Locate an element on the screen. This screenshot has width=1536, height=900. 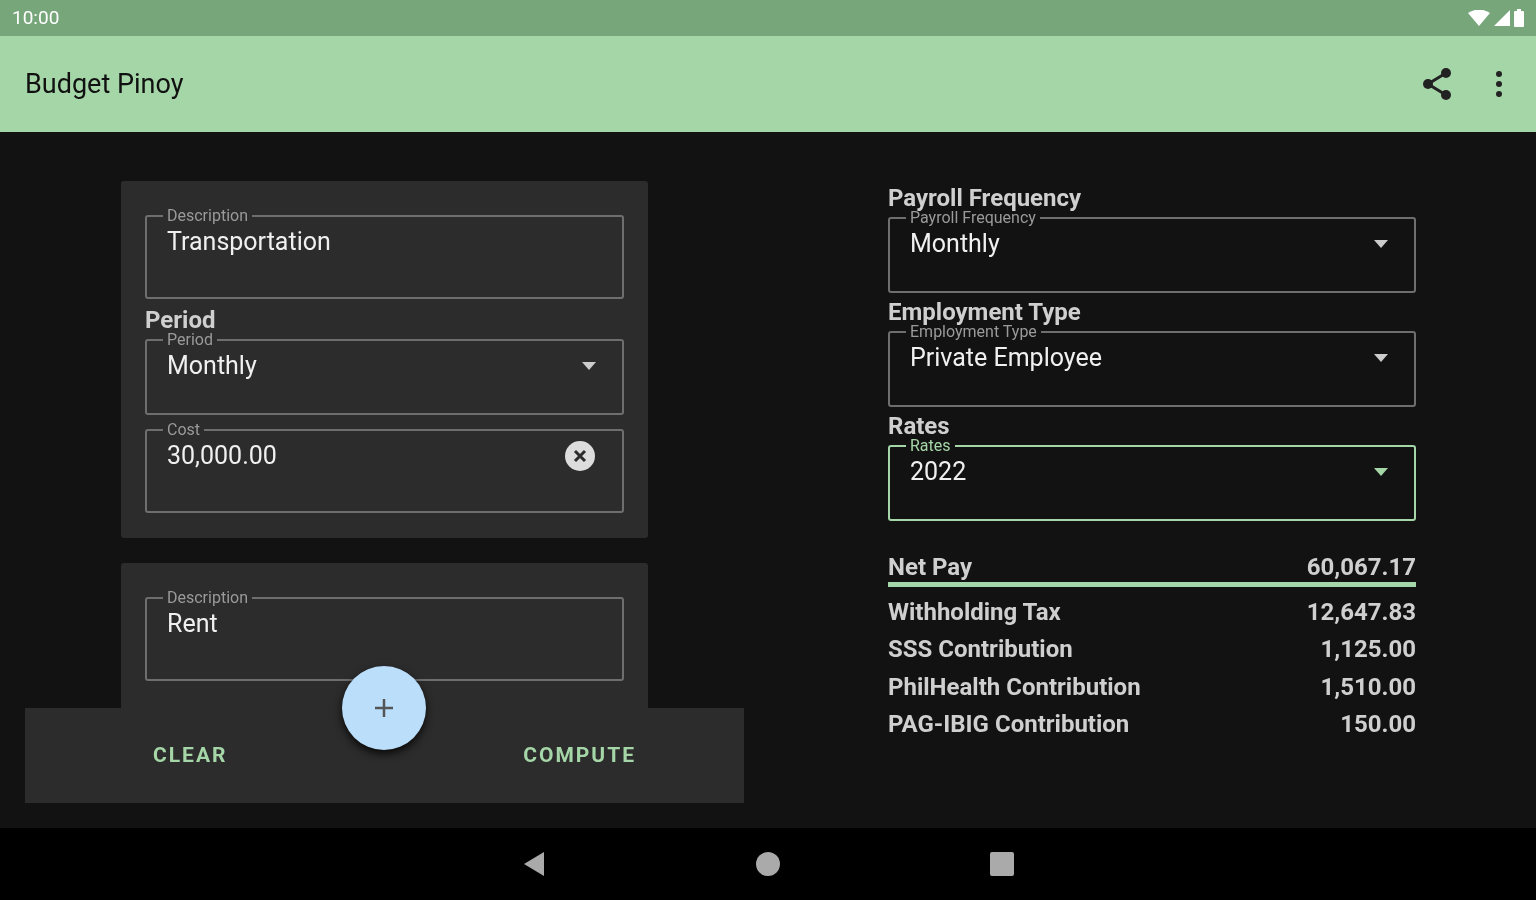
dropdown-field: Period Monthly is located at coordinates (384, 374).